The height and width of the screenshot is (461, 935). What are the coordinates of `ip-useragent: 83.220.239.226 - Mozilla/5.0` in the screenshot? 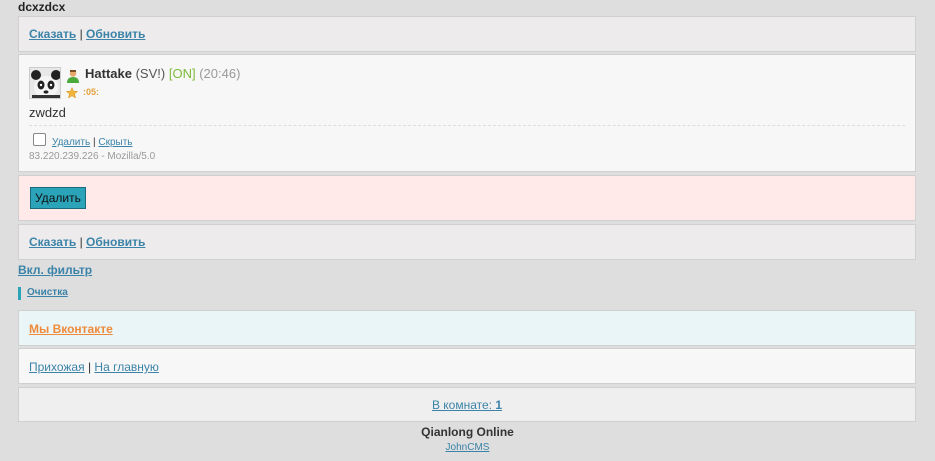 It's located at (92, 156).